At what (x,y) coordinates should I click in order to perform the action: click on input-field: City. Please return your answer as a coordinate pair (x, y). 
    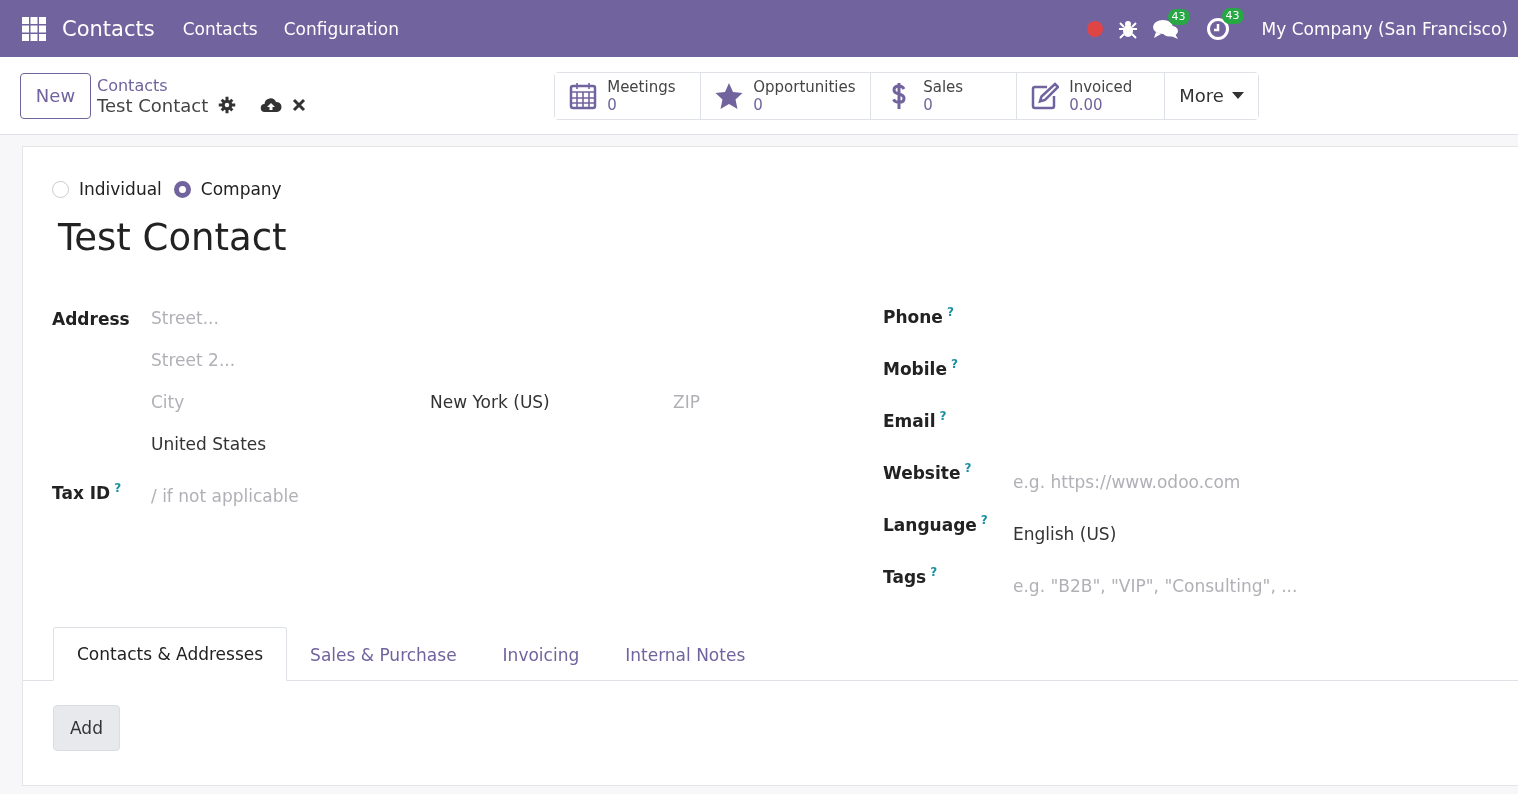
    Looking at the image, I should click on (251, 402).